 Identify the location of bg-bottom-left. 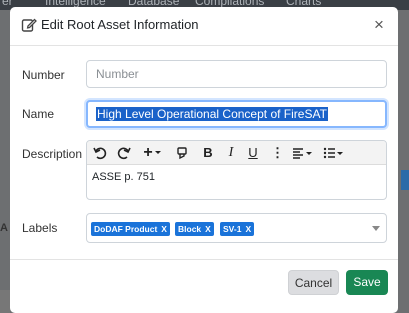
(5, 301).